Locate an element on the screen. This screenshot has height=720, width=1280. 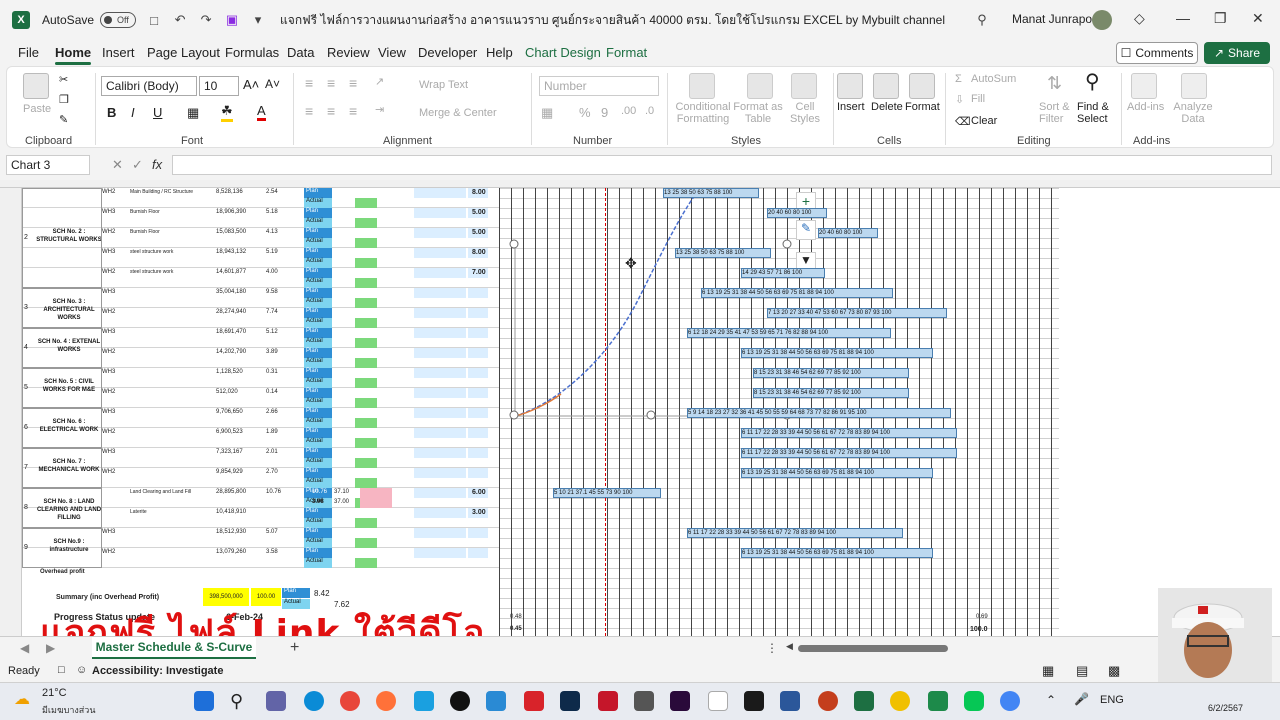
tab-review: Review is located at coordinates (348, 52).